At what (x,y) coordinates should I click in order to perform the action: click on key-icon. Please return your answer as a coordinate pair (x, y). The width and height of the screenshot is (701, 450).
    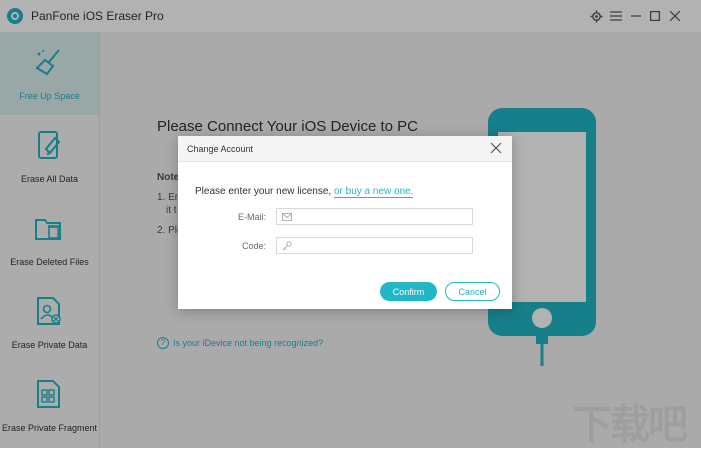
    Looking at the image, I should click on (287, 246).